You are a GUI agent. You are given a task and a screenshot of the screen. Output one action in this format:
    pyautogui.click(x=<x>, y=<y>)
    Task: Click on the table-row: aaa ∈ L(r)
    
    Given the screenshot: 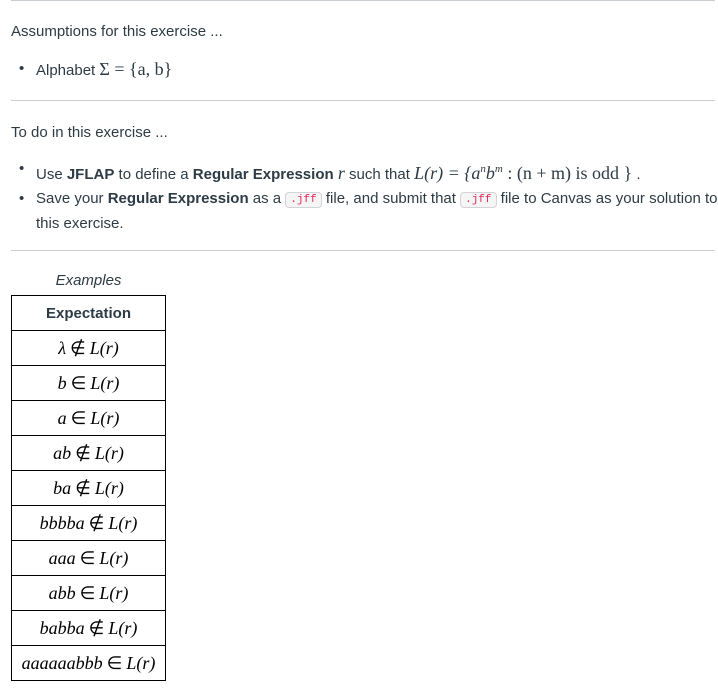 What is the action you would take?
    pyautogui.click(x=88, y=558)
    